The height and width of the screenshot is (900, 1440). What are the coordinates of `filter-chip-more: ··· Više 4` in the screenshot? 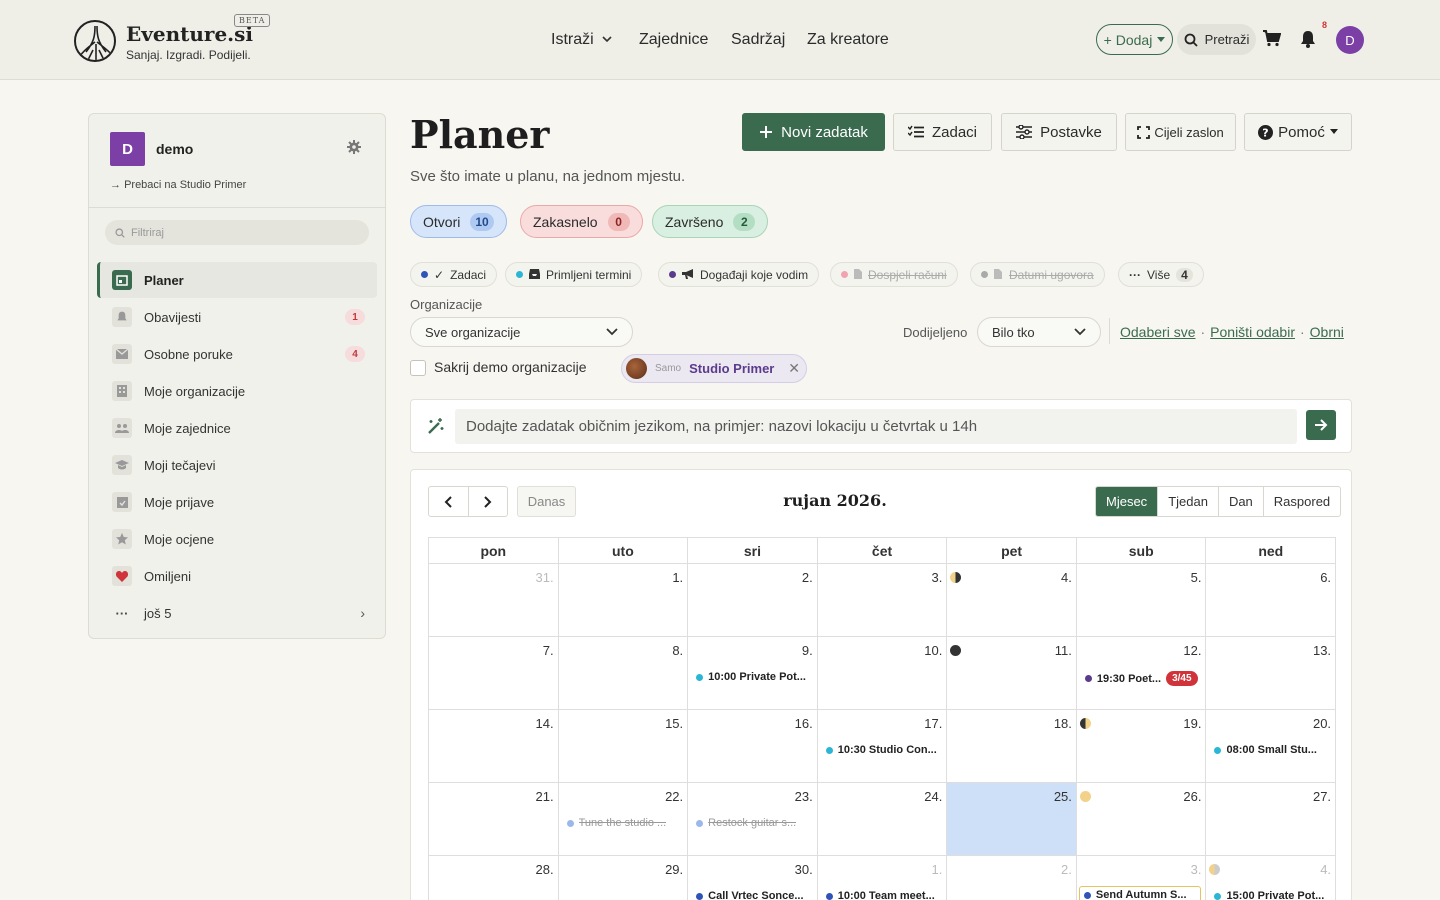 It's located at (1161, 274).